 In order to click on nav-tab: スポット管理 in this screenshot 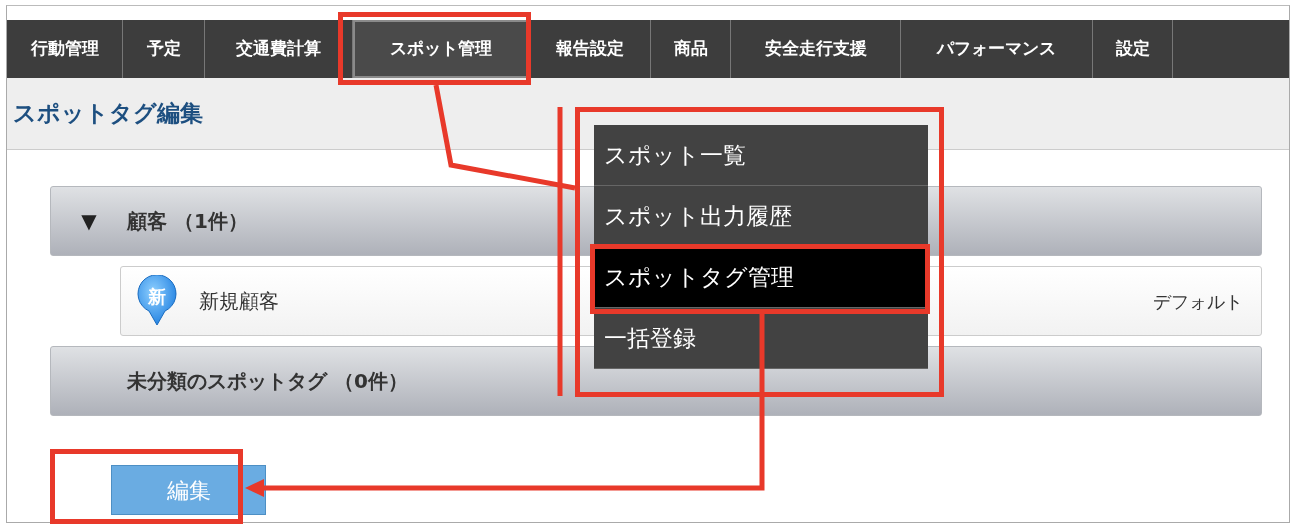, I will do `click(441, 49)`.